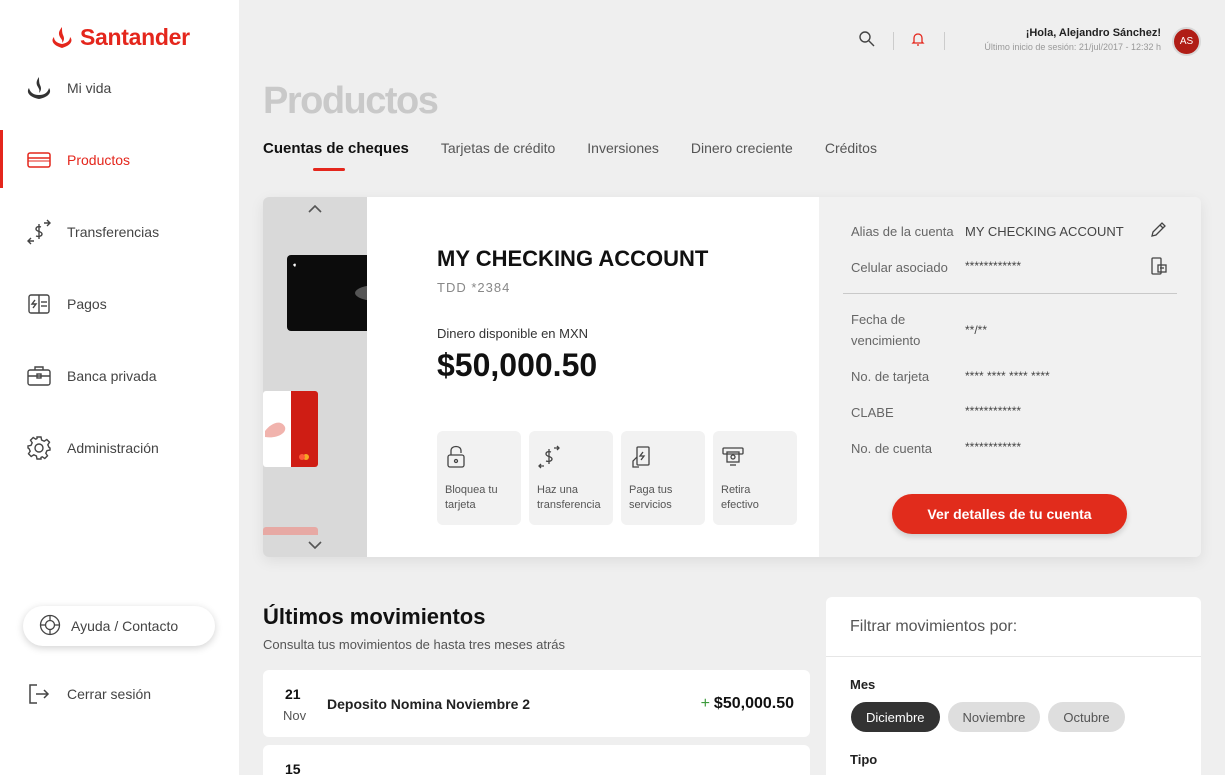 The width and height of the screenshot is (1225, 775). I want to click on briefcase-icon, so click(39, 376).